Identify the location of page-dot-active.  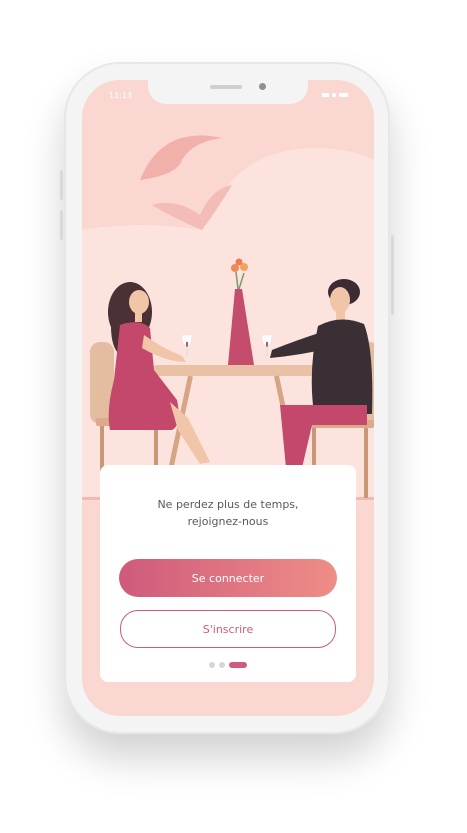
(238, 665).